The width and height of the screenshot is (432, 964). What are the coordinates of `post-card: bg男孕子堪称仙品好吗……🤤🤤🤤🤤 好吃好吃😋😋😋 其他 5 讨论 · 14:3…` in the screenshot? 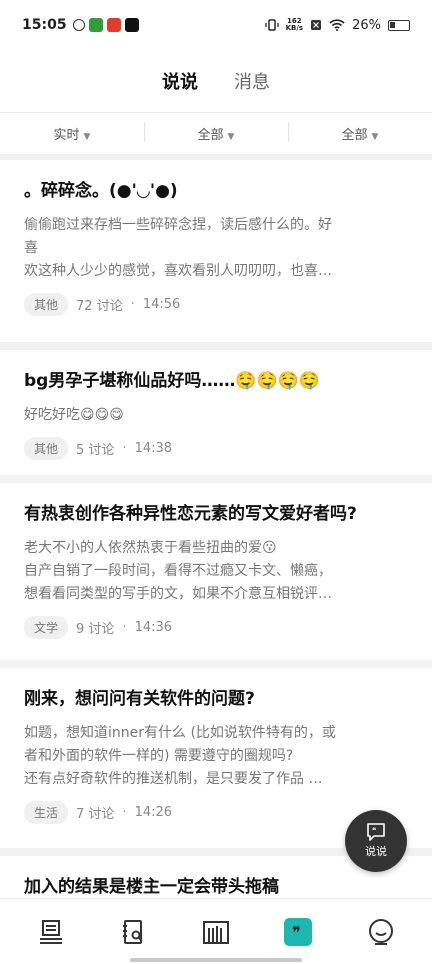 It's located at (216, 412).